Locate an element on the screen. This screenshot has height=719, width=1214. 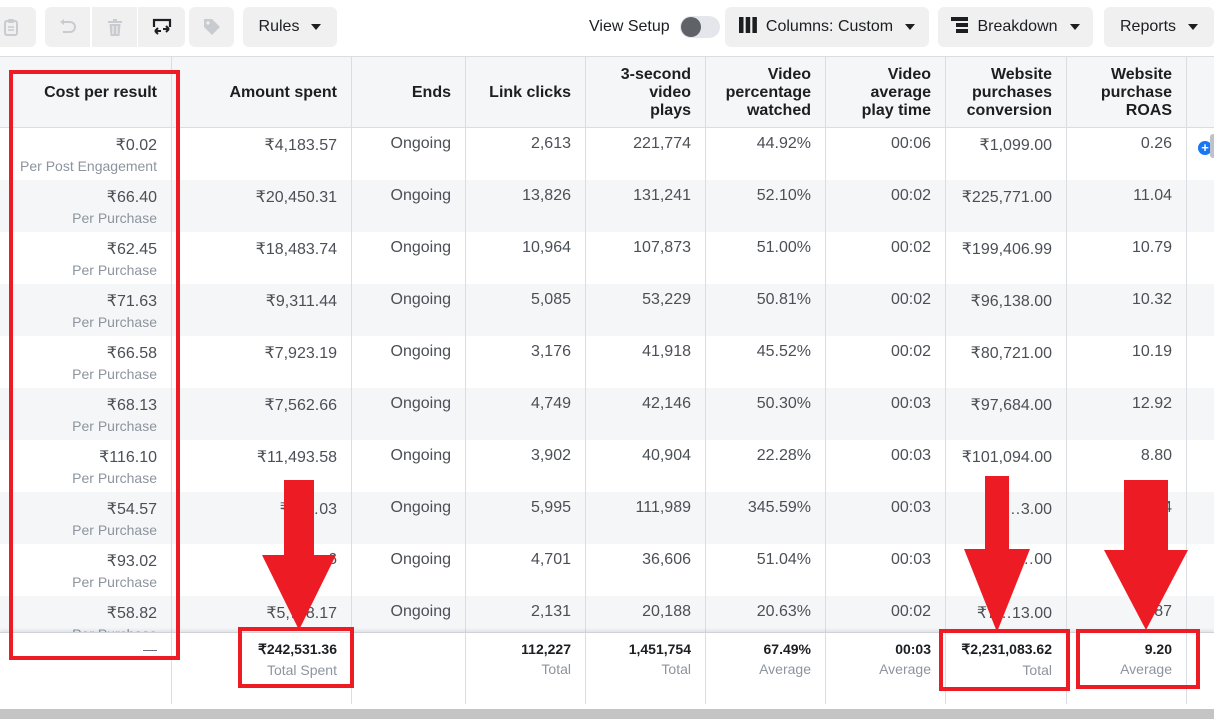
cell-video-percentage: 51.04% is located at coordinates (766, 570).